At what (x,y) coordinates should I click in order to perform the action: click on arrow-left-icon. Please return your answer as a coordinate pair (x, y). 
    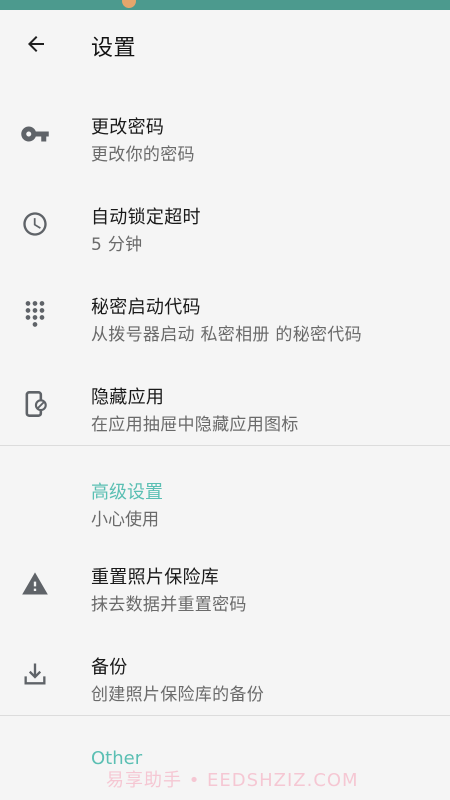
    Looking at the image, I should click on (36, 44).